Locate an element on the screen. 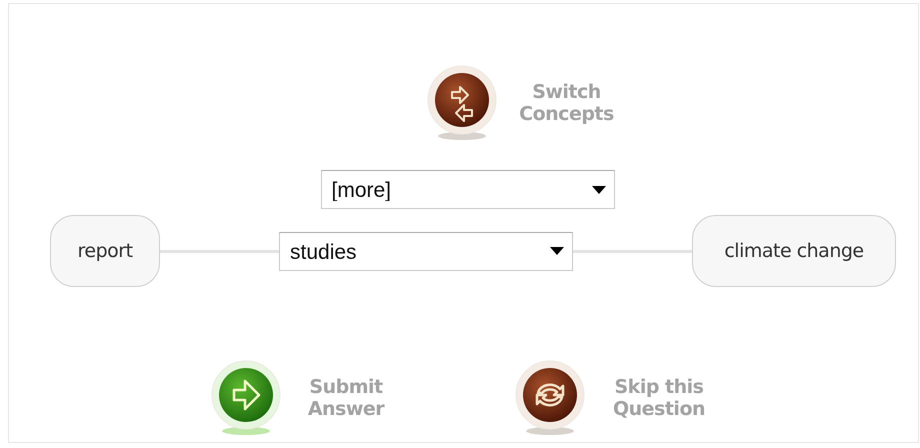 The height and width of the screenshot is (448, 920). skip-question-button: Skip this Question is located at coordinates (616, 398).